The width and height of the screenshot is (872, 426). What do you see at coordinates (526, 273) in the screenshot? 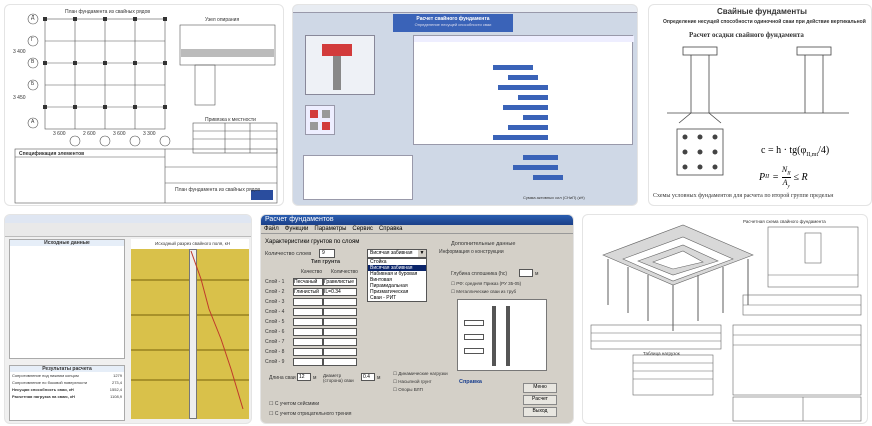
I see `depth-field` at bounding box center [526, 273].